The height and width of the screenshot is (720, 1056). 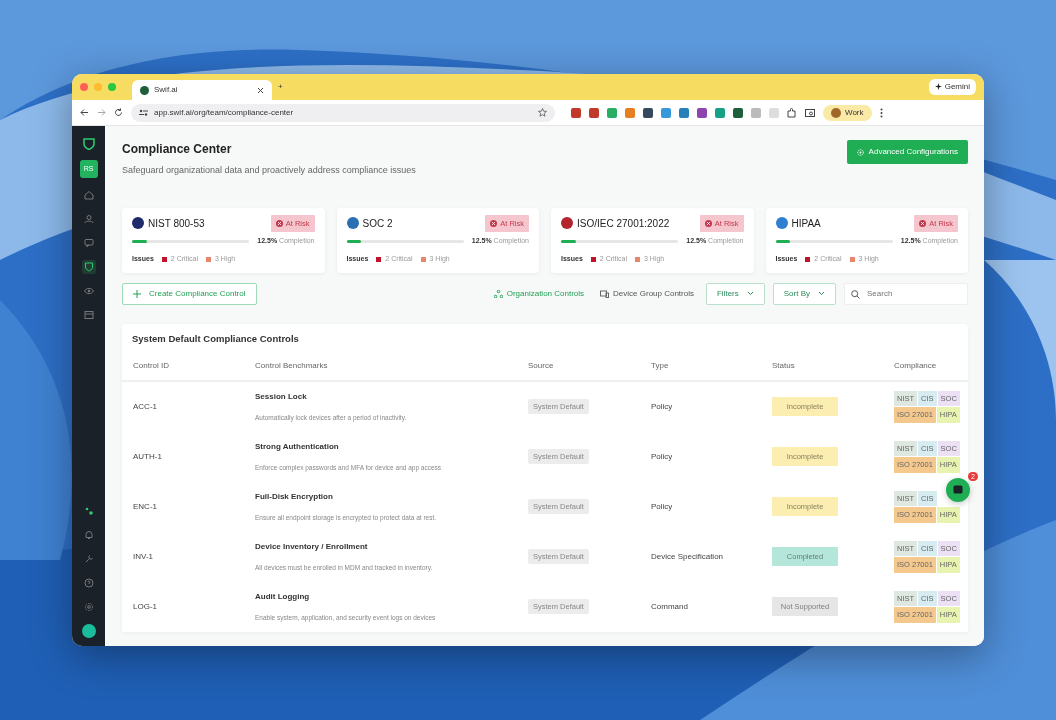 I want to click on table-cell-text: ENC-1, so click(x=145, y=506).